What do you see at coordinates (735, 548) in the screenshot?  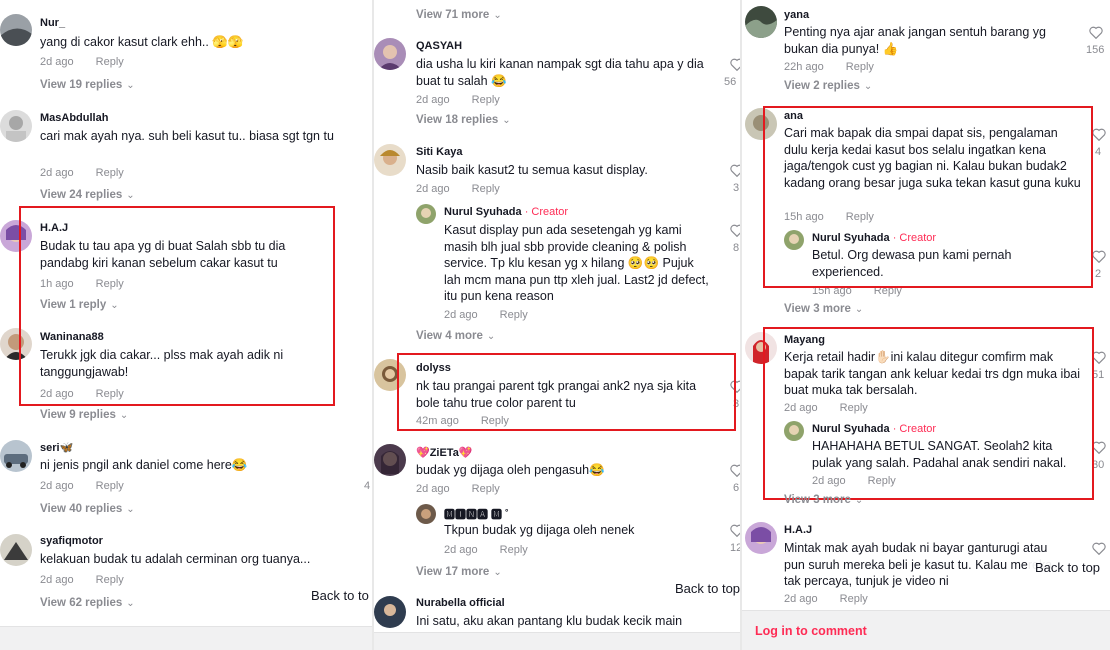 I see `like-count: 12` at bounding box center [735, 548].